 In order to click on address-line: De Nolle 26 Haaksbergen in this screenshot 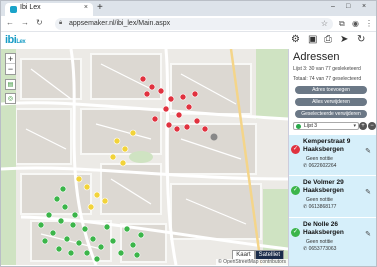, I will do `click(333, 229)`.